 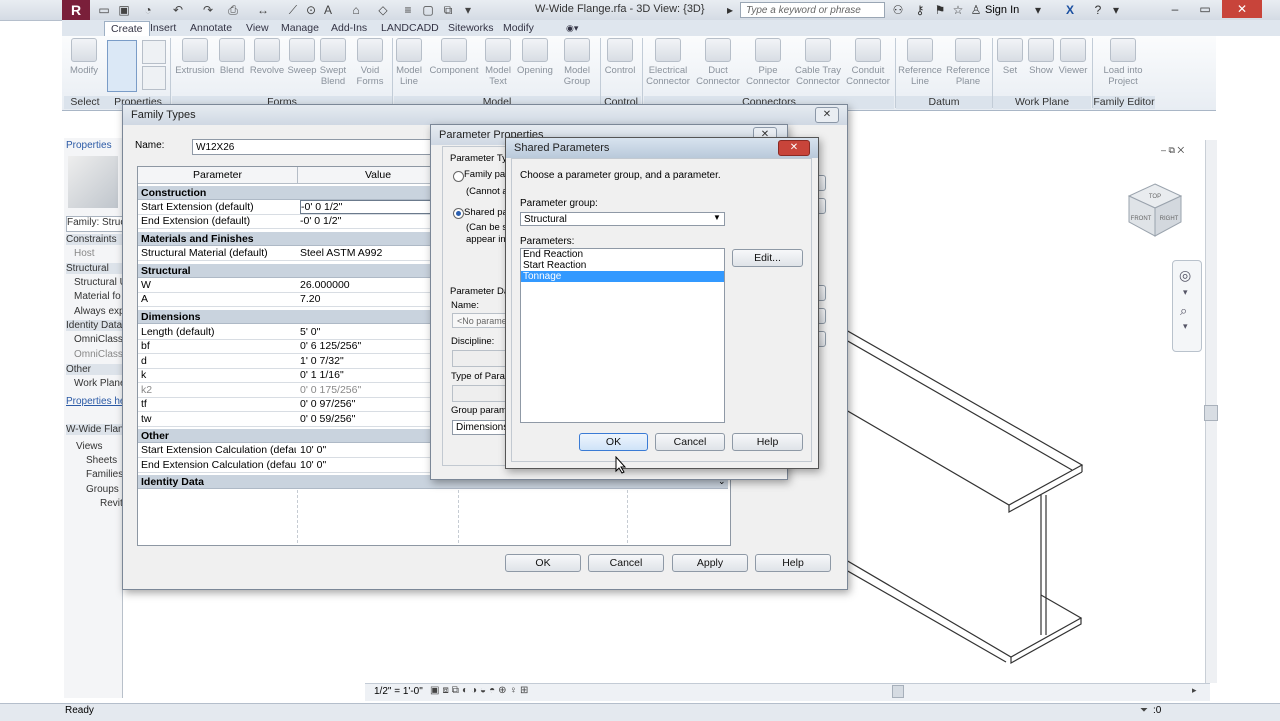 What do you see at coordinates (718, 66) in the screenshot?
I see `duct-connector-button: Duct Connector` at bounding box center [718, 66].